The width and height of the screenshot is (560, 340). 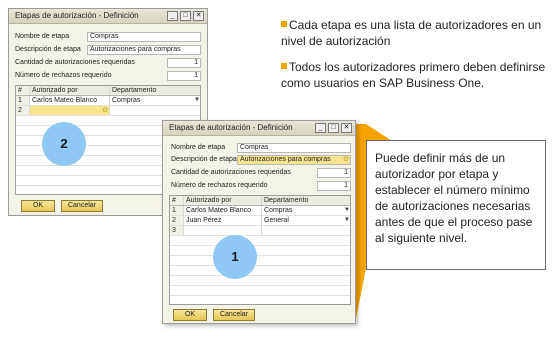 What do you see at coordinates (231, 172) in the screenshot?
I see `required-approvals-label: Cantidad de autorizaciones requeridas` at bounding box center [231, 172].